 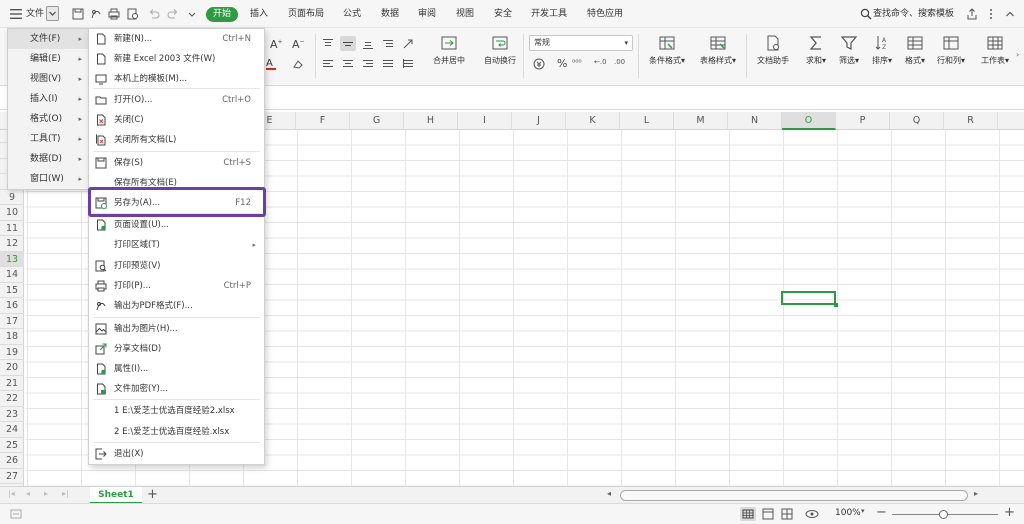 What do you see at coordinates (849, 50) in the screenshot?
I see `filter-button: 筛选▾` at bounding box center [849, 50].